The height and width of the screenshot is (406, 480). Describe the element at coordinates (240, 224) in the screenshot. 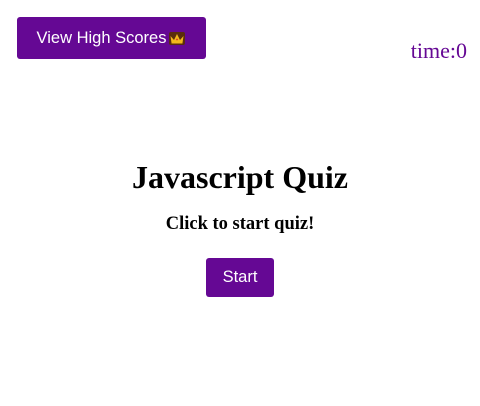

I see `start-instructions: Click to start quiz!` at that location.